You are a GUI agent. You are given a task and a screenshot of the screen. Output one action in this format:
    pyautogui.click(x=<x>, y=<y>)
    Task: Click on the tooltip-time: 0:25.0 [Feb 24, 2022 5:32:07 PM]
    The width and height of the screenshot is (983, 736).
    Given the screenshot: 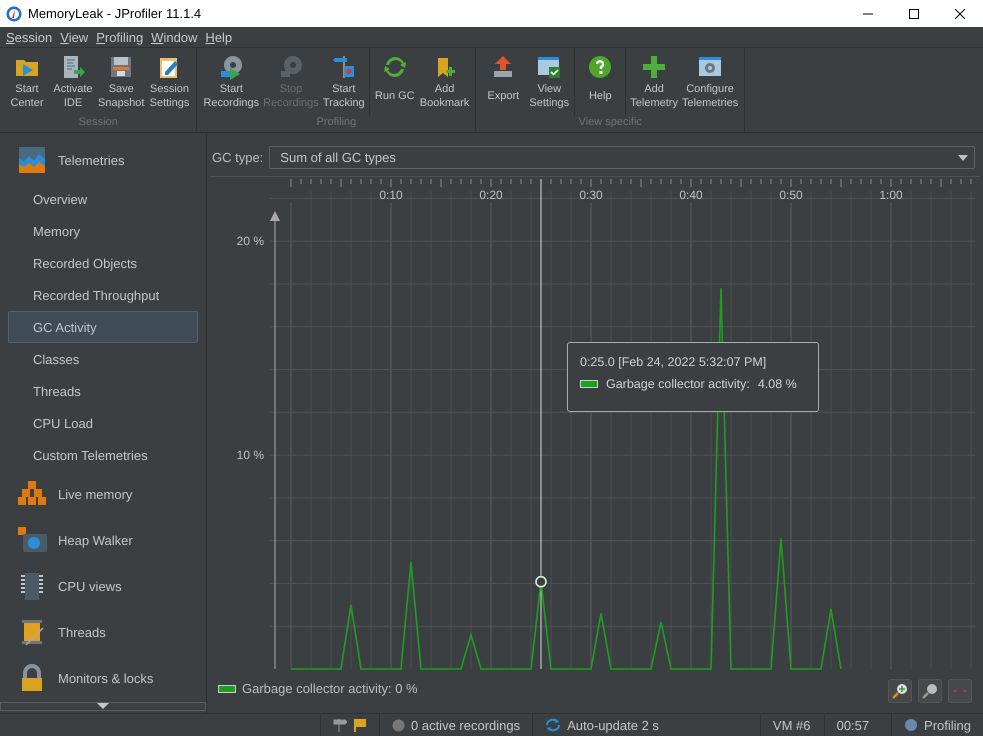 What is the action you would take?
    pyautogui.click(x=674, y=361)
    